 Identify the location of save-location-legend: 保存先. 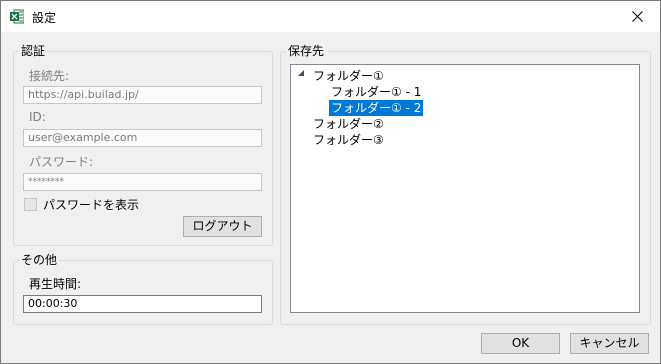
(306, 51).